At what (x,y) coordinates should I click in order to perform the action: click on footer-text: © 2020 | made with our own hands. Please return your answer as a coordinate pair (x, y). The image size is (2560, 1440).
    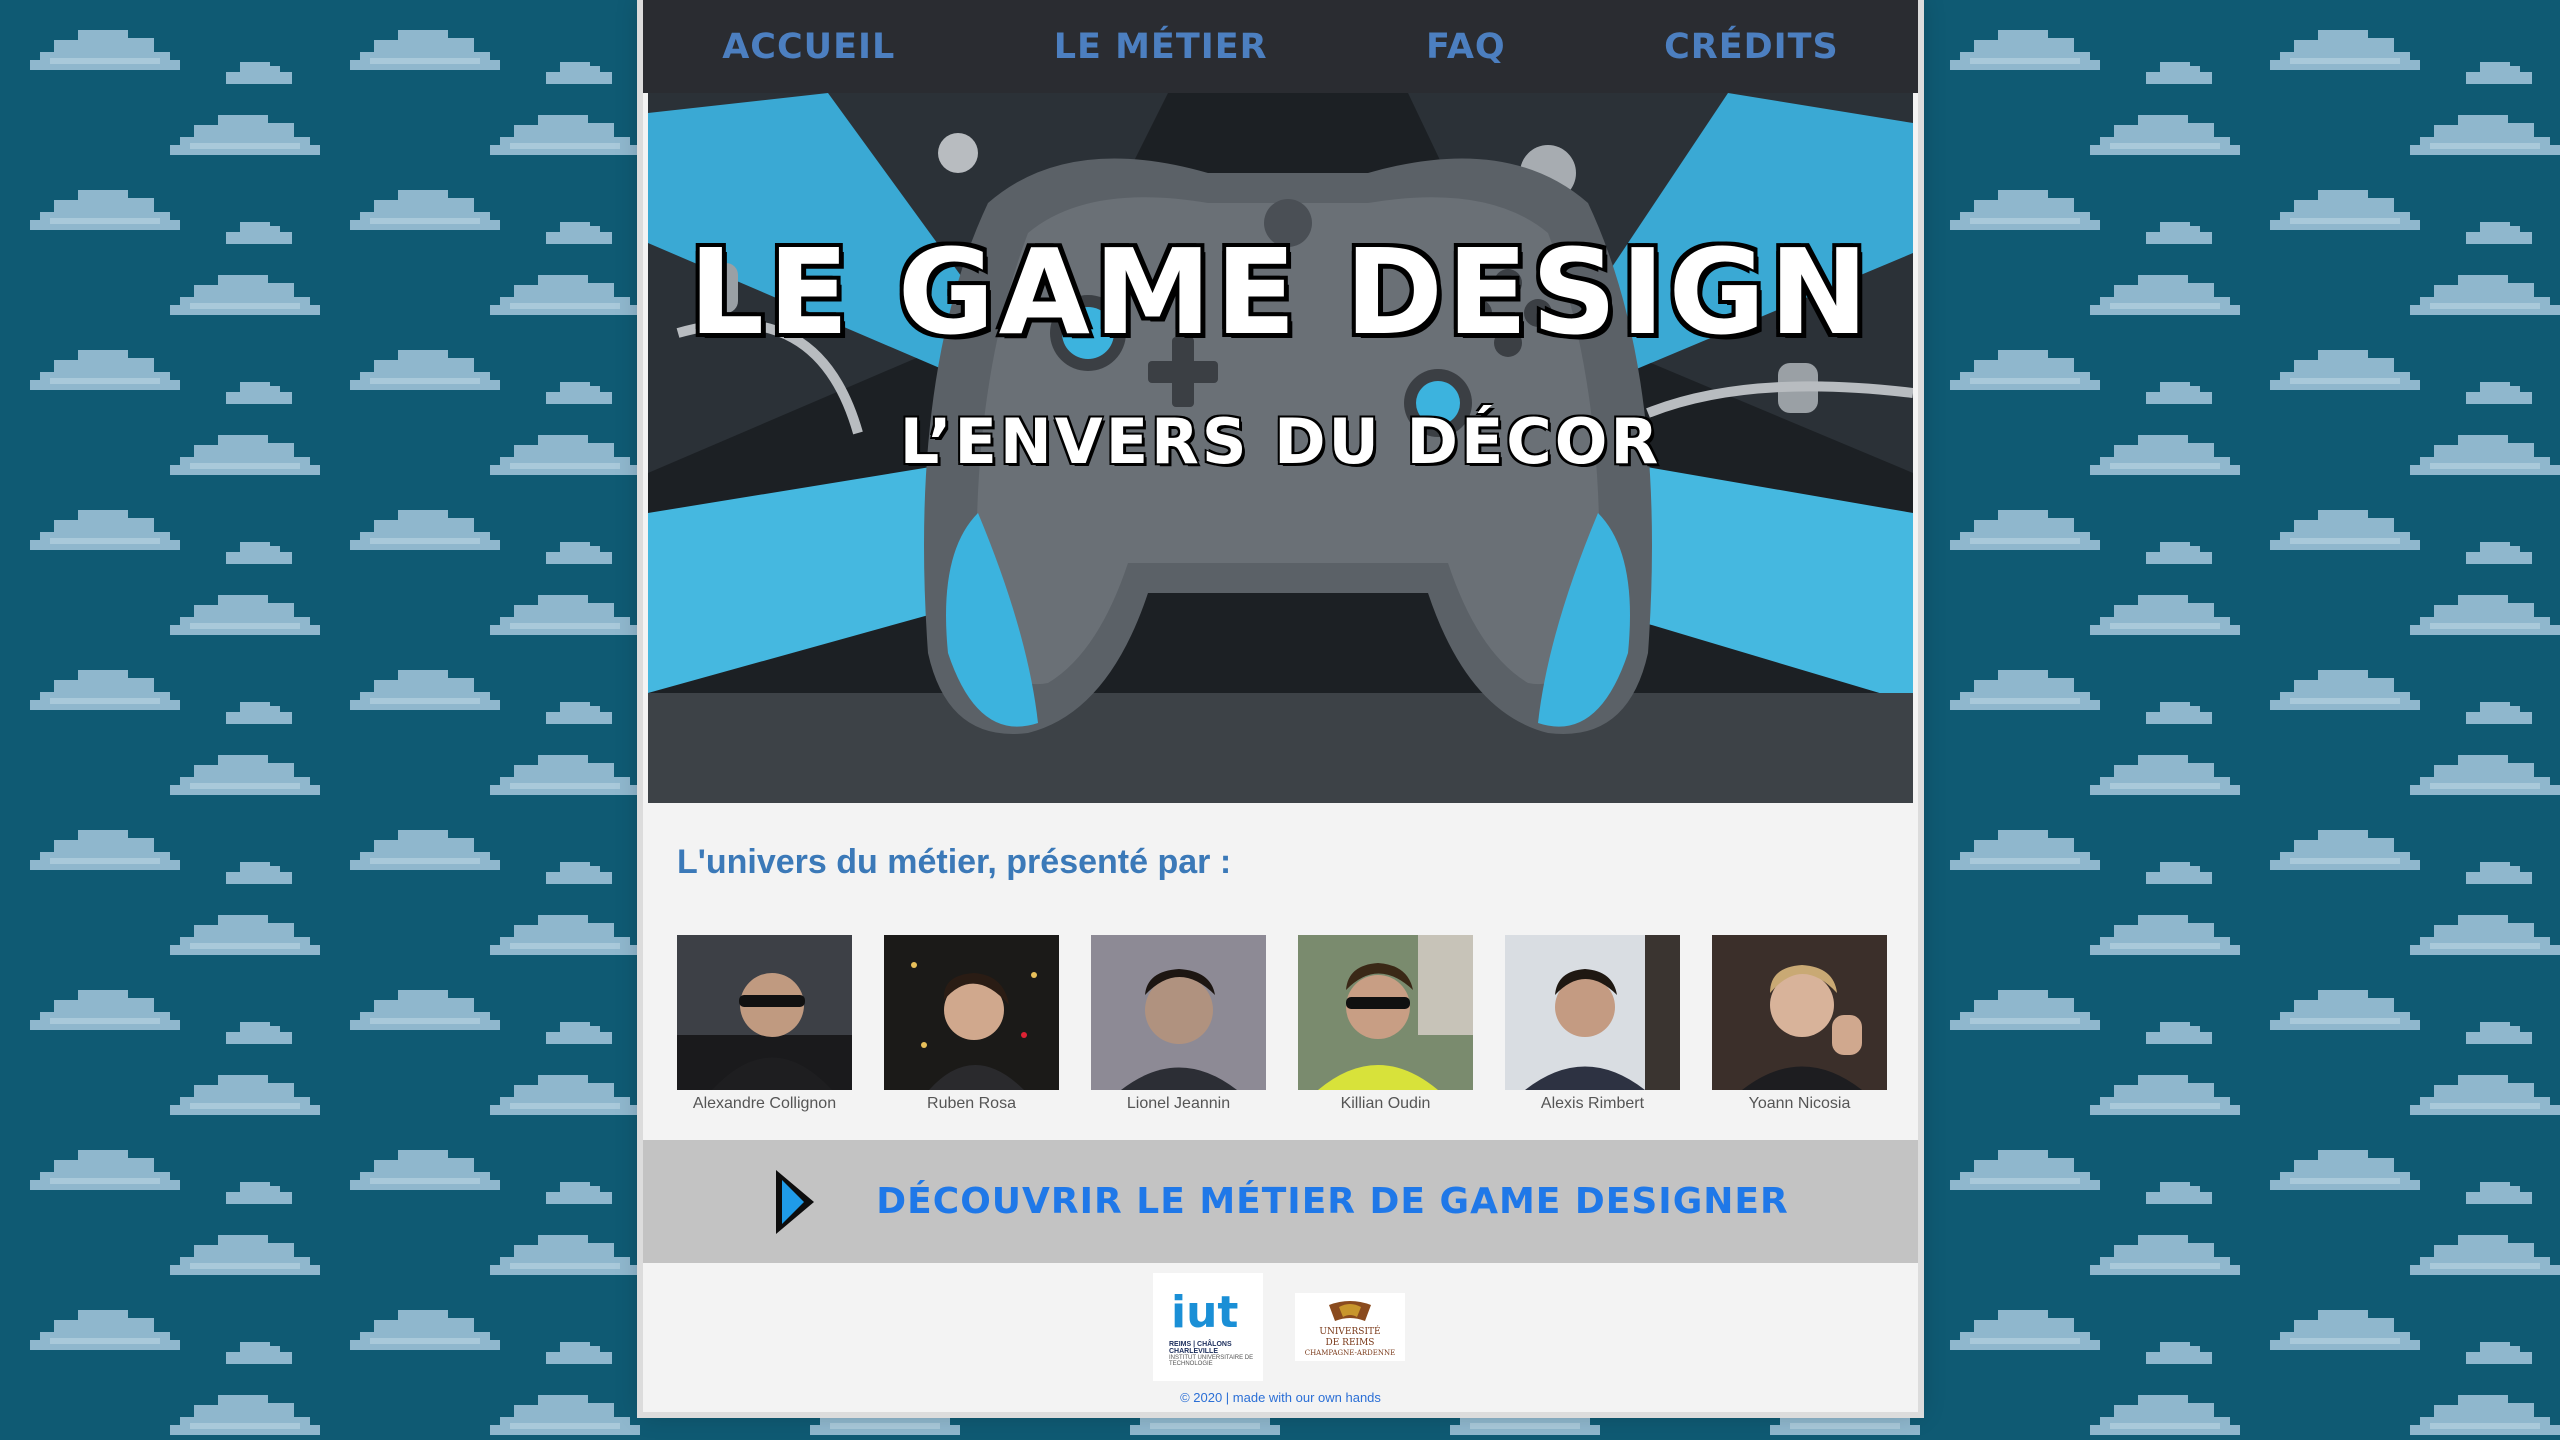
    Looking at the image, I should click on (1280, 1397).